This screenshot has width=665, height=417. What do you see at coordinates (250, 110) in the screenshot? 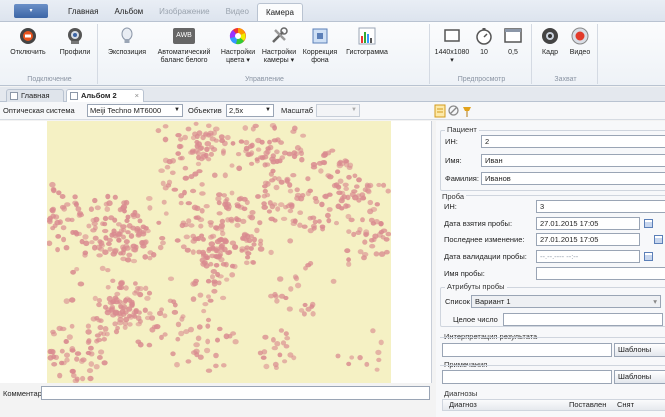
I see `objective-select: 2,5x ▼` at bounding box center [250, 110].